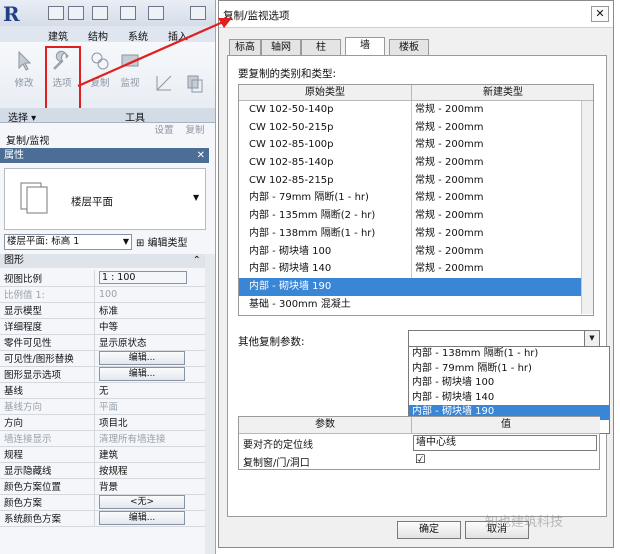 The height and width of the screenshot is (554, 620). What do you see at coordinates (155, 52) in the screenshot?
I see `annotation-arrow` at bounding box center [155, 52].